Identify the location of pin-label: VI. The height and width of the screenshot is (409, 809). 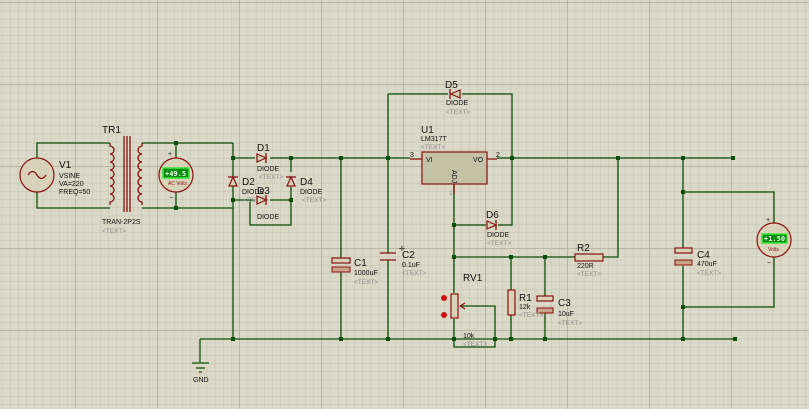
(429, 160).